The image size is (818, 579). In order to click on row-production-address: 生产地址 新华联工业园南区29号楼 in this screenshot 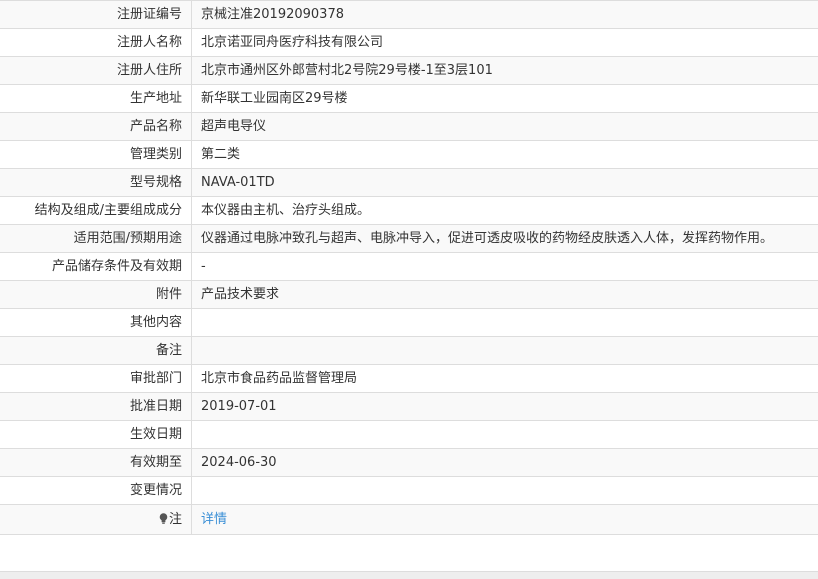, I will do `click(409, 99)`.